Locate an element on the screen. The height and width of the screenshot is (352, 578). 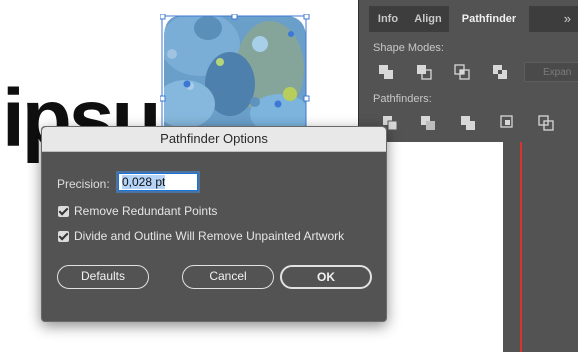
panel-tab-bar: Info Align Pathfinder is located at coordinates (473, 19).